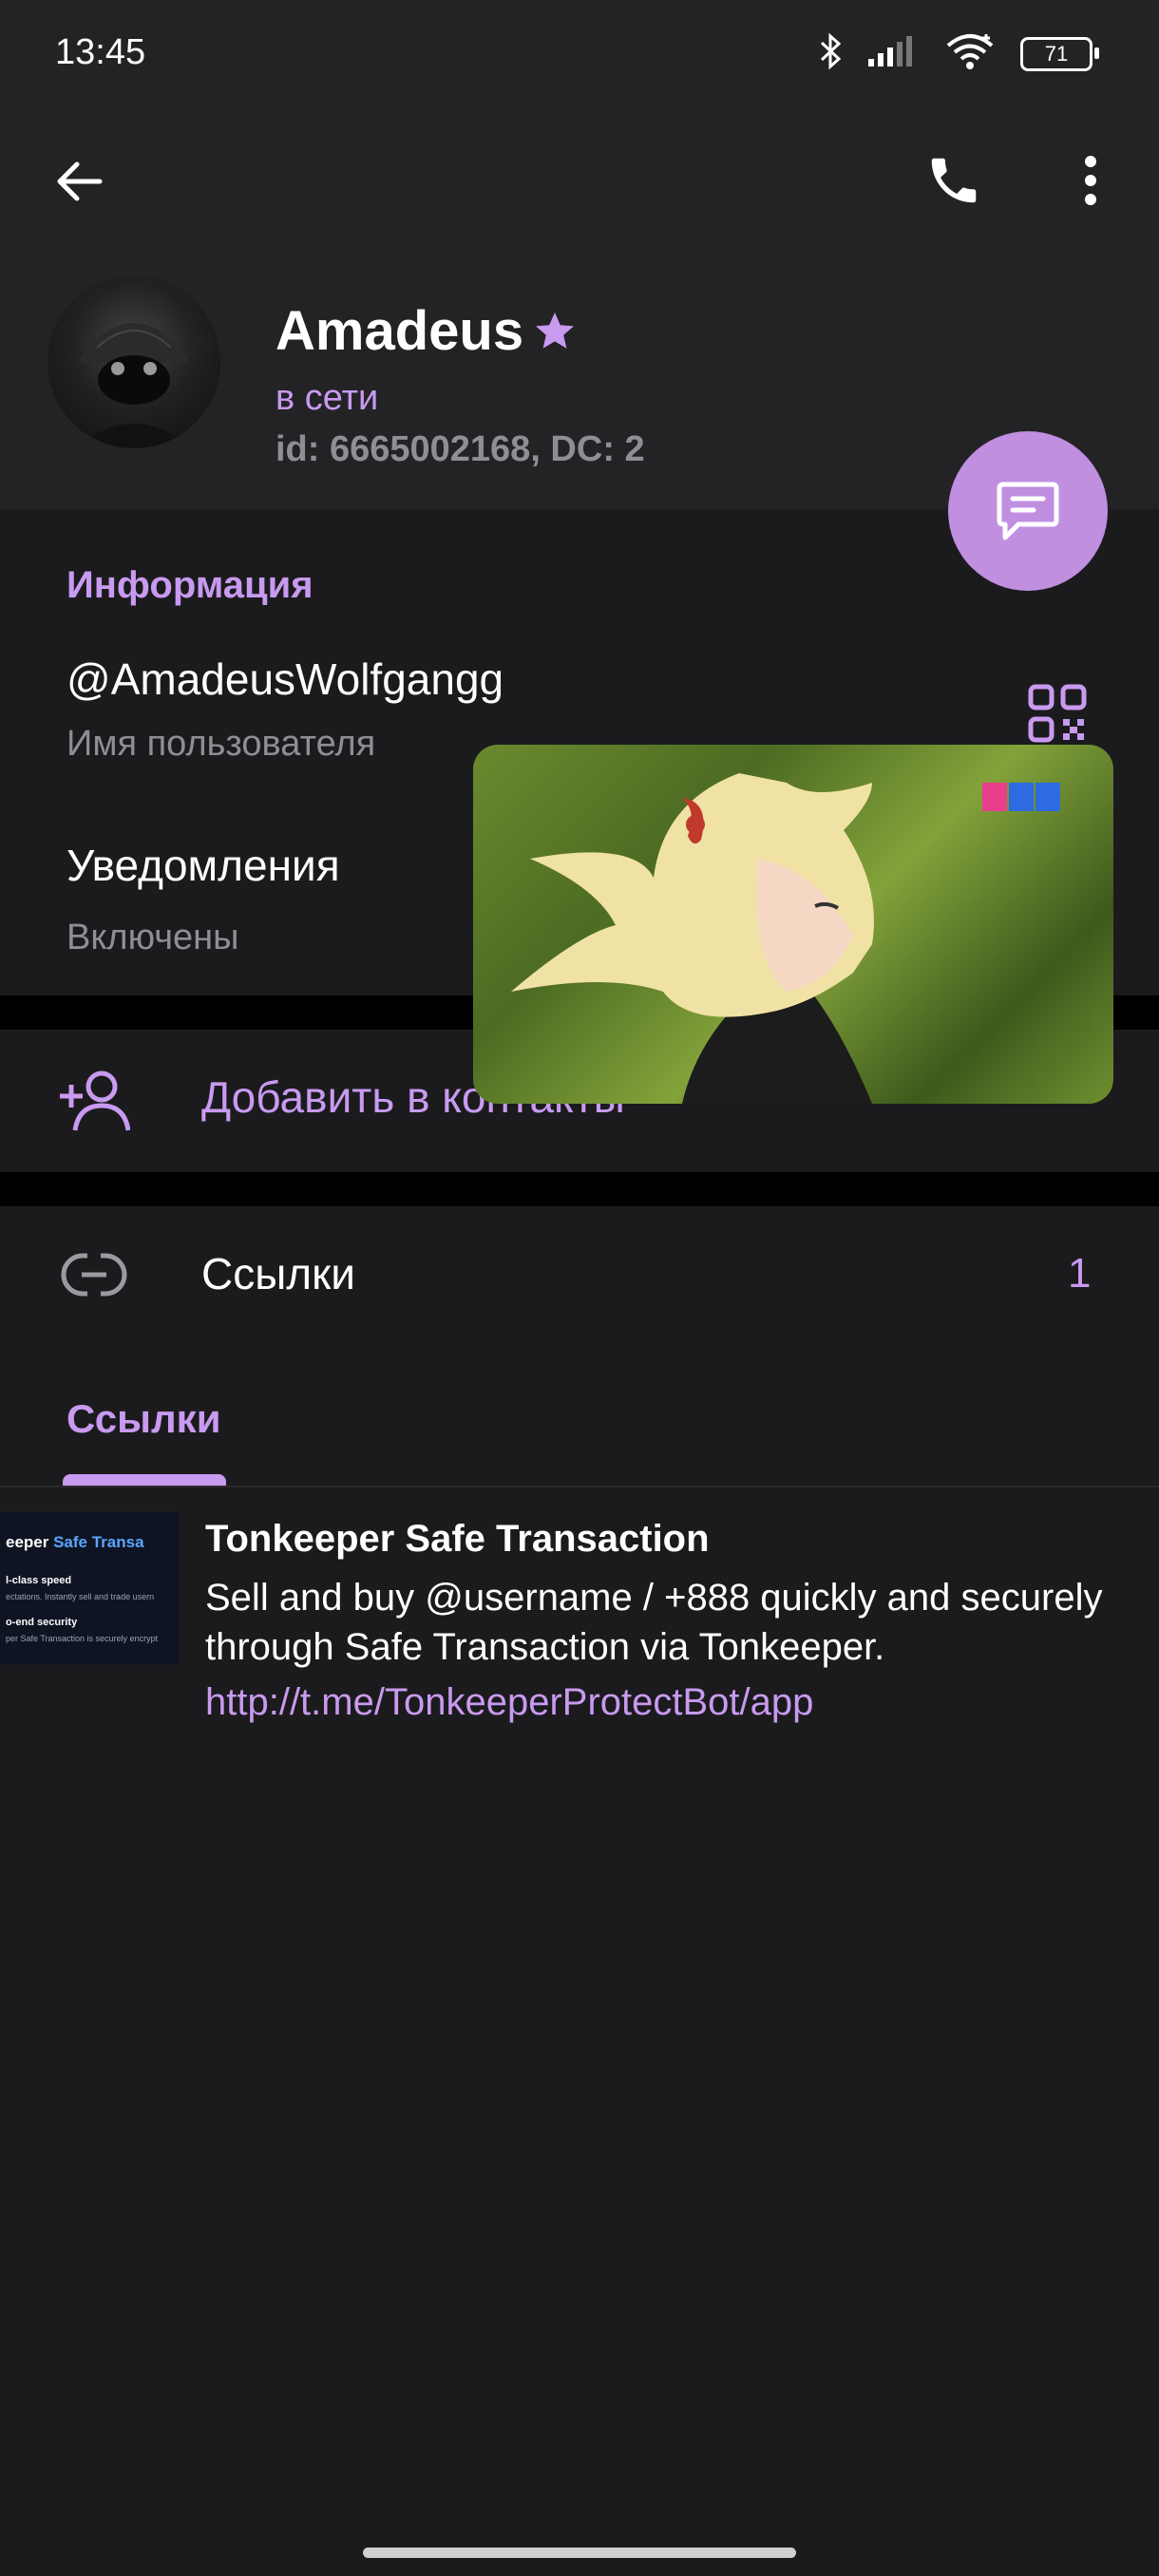 This screenshot has width=1159, height=2576. I want to click on signal-icon, so click(894, 53).